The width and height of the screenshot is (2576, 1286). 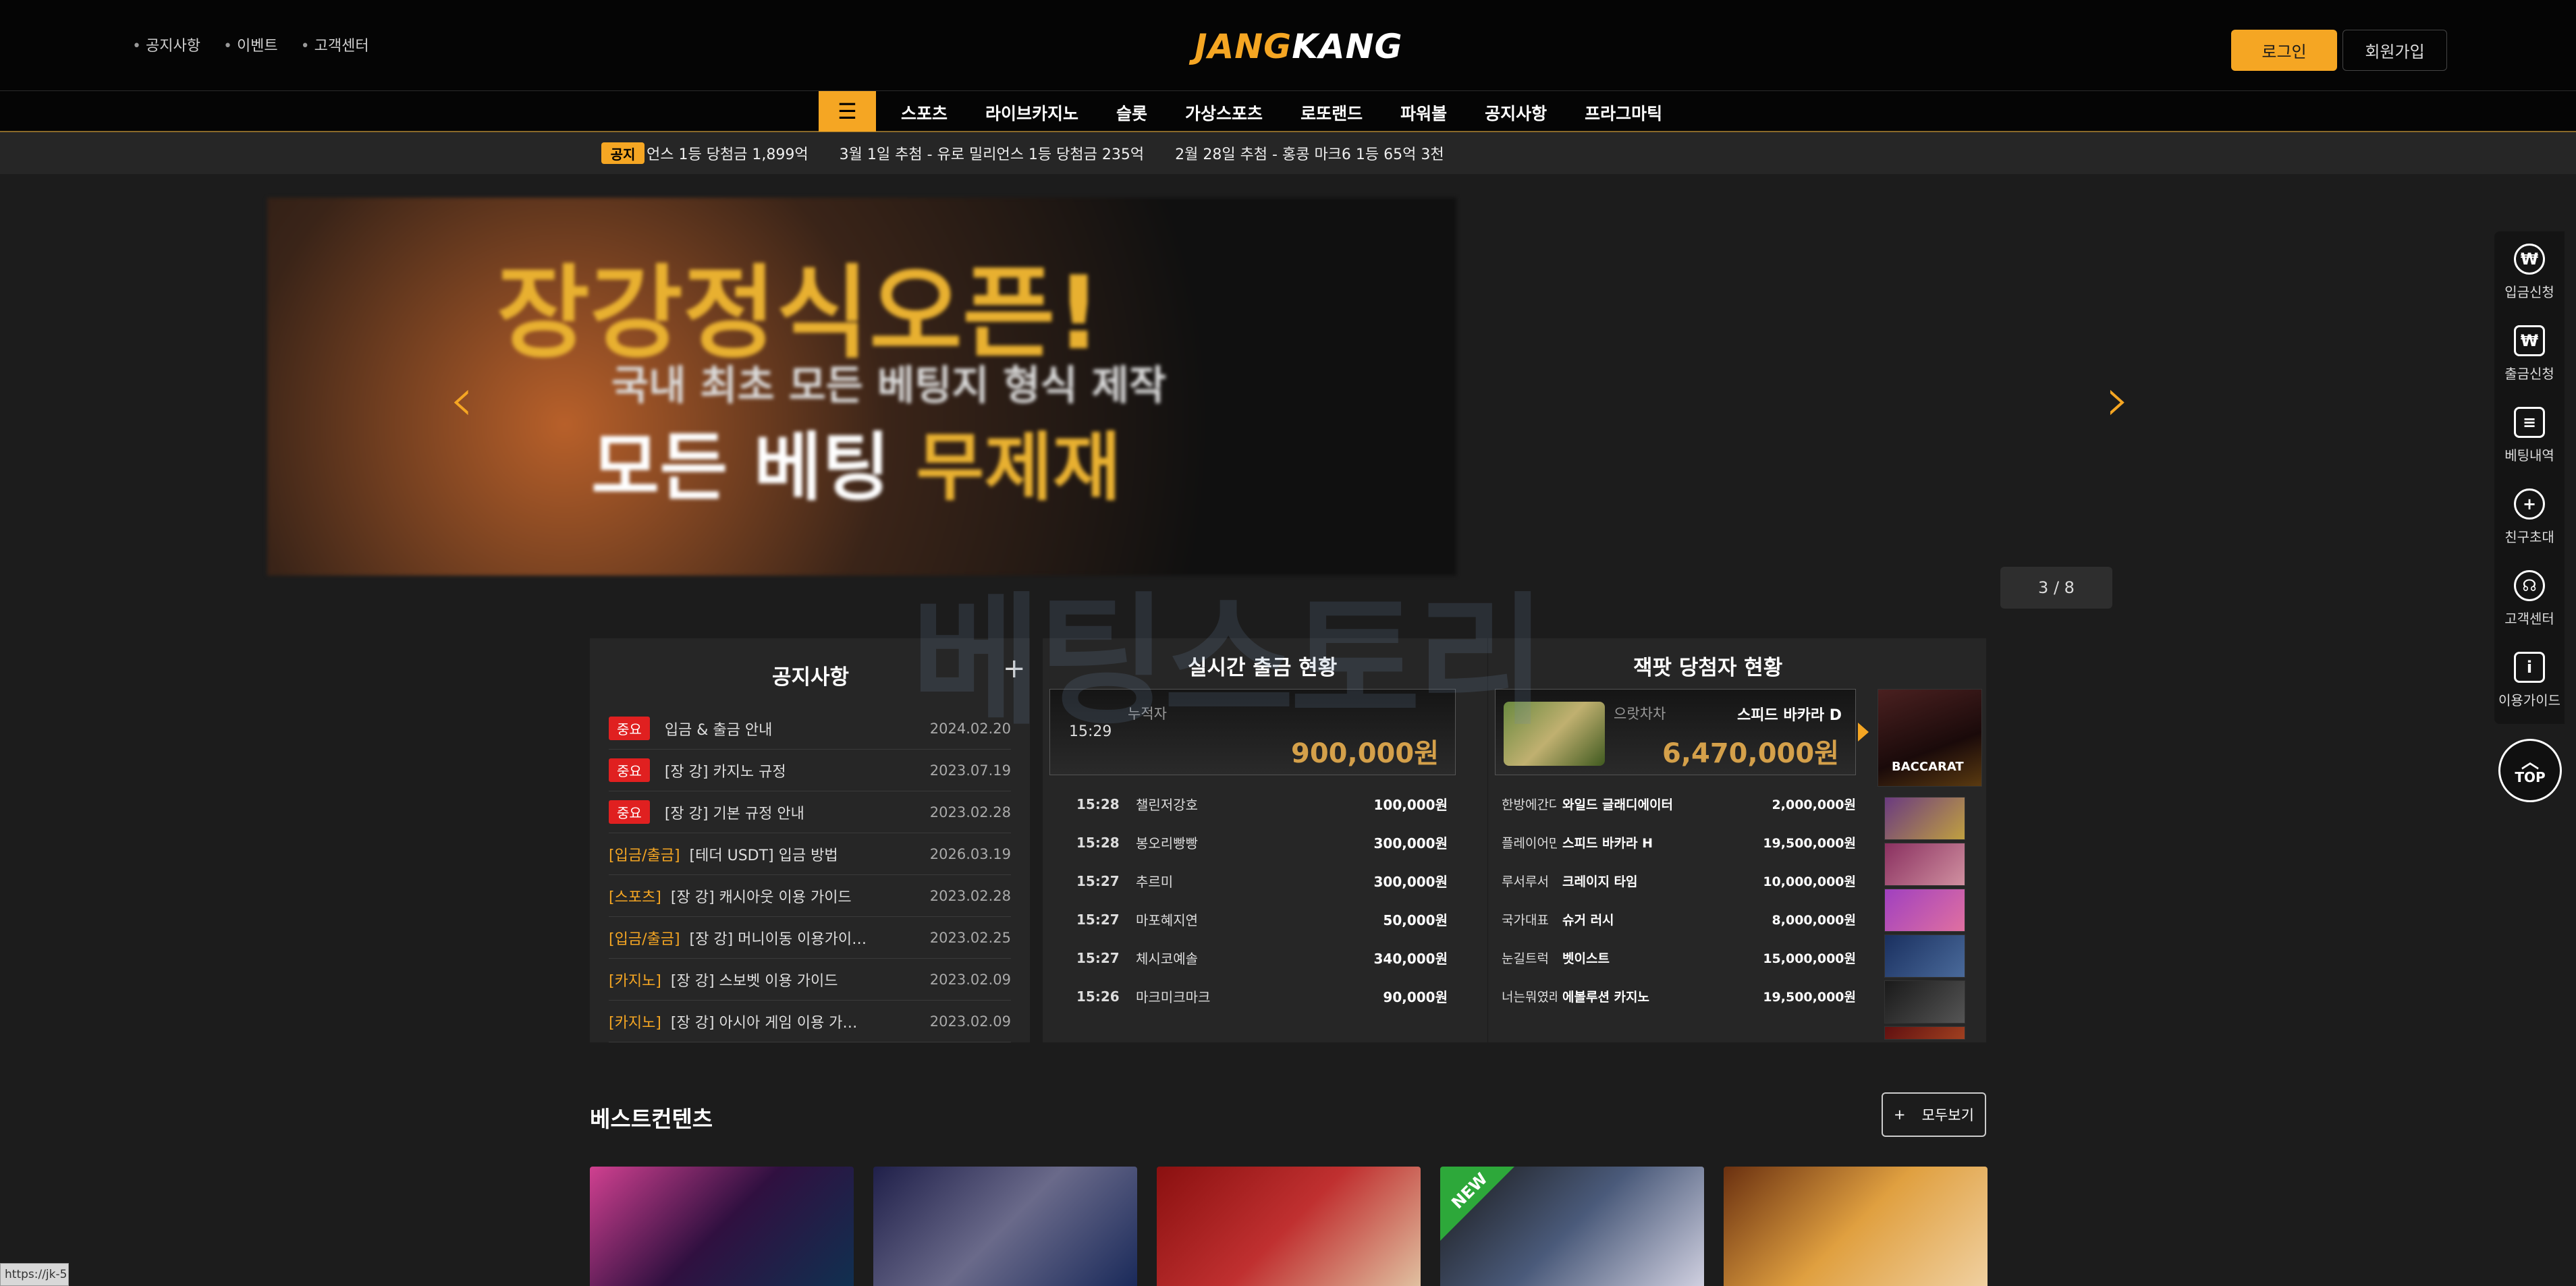 I want to click on withdraw-row: 15:27 마포혜지연 50,000원, so click(x=1262, y=919).